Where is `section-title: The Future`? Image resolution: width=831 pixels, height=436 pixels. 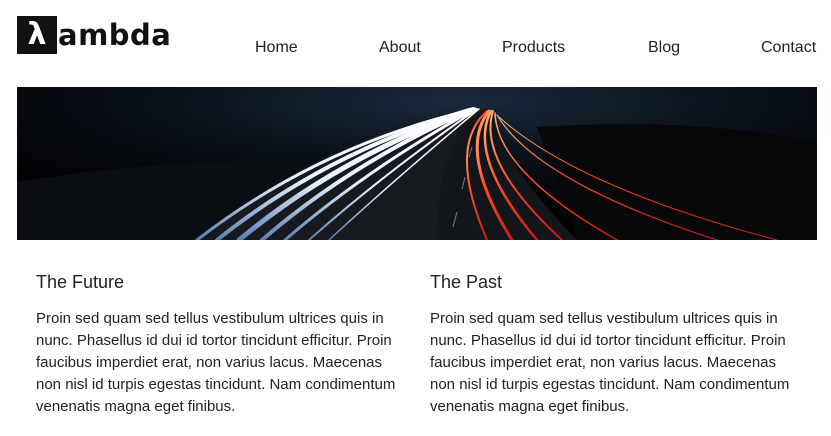
section-title: The Future is located at coordinates (80, 282).